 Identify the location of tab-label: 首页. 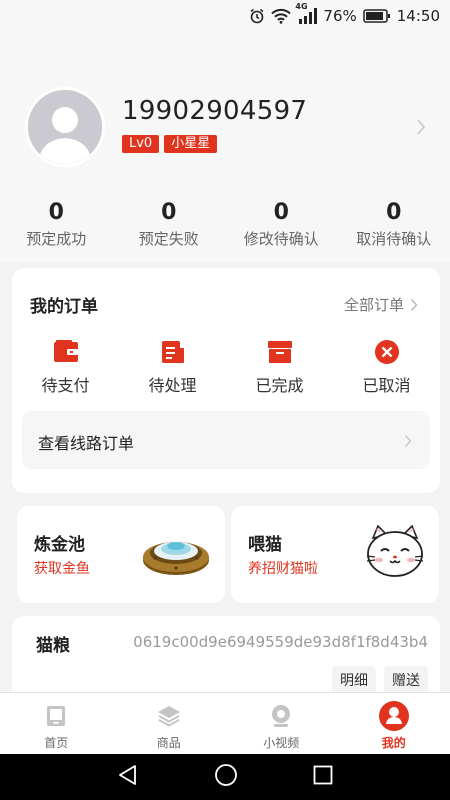
(56, 743).